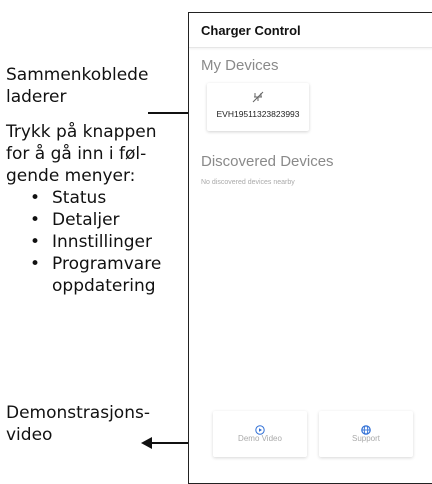 The width and height of the screenshot is (432, 484). What do you see at coordinates (258, 114) in the screenshot?
I see `device-id: EVH19511323823993` at bounding box center [258, 114].